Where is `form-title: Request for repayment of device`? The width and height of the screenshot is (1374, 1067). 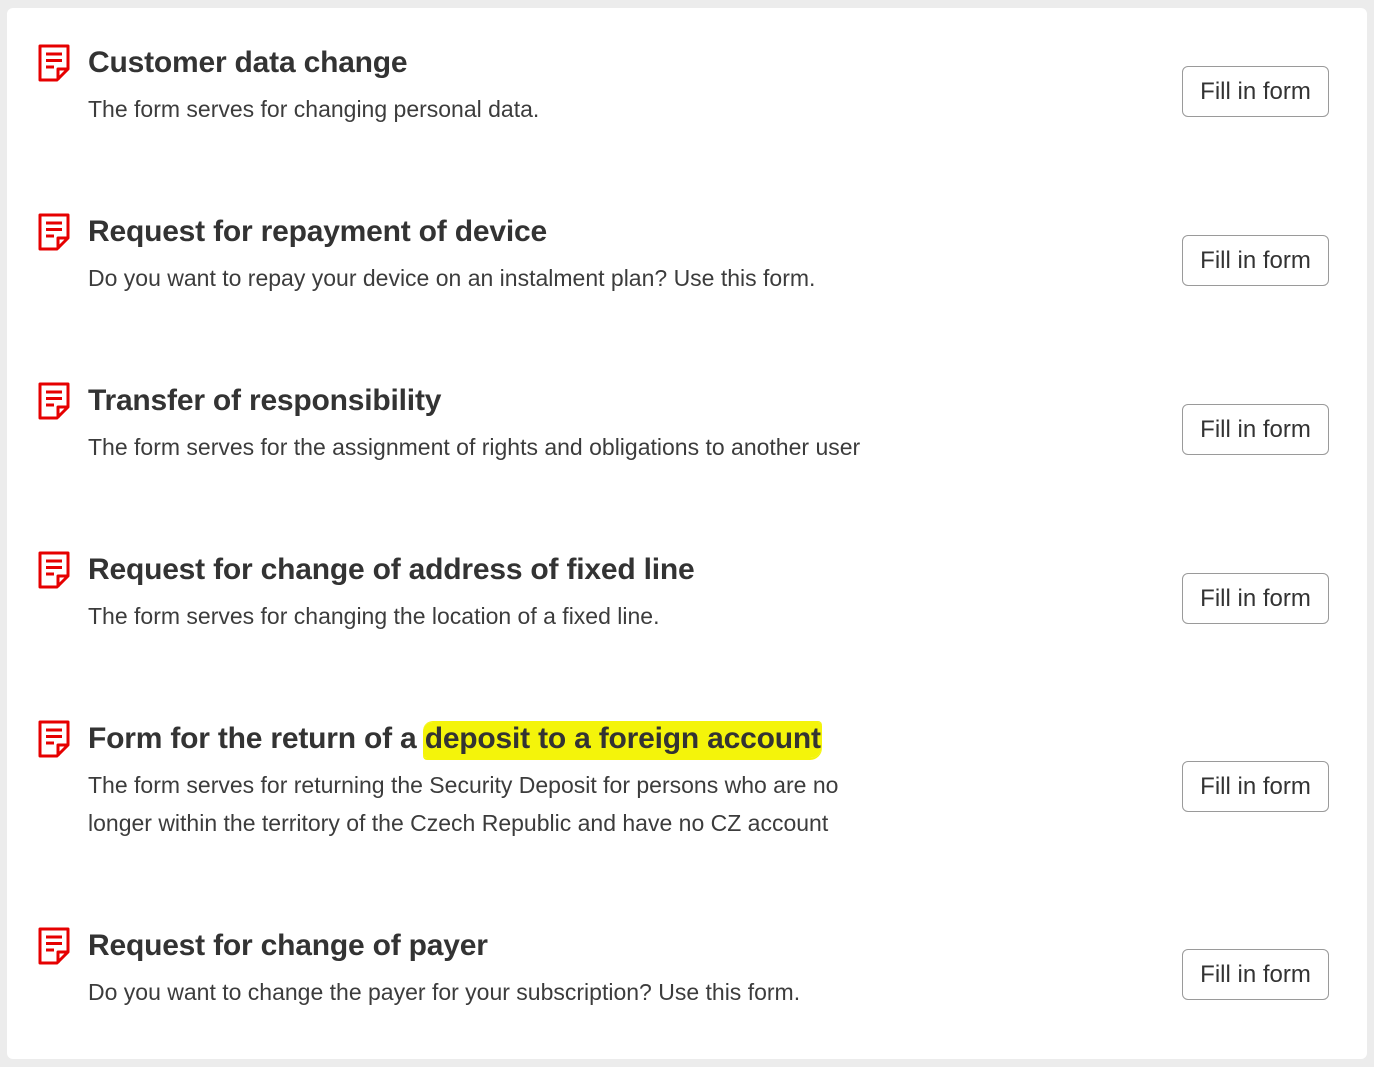 form-title: Request for repayment of device is located at coordinates (317, 231).